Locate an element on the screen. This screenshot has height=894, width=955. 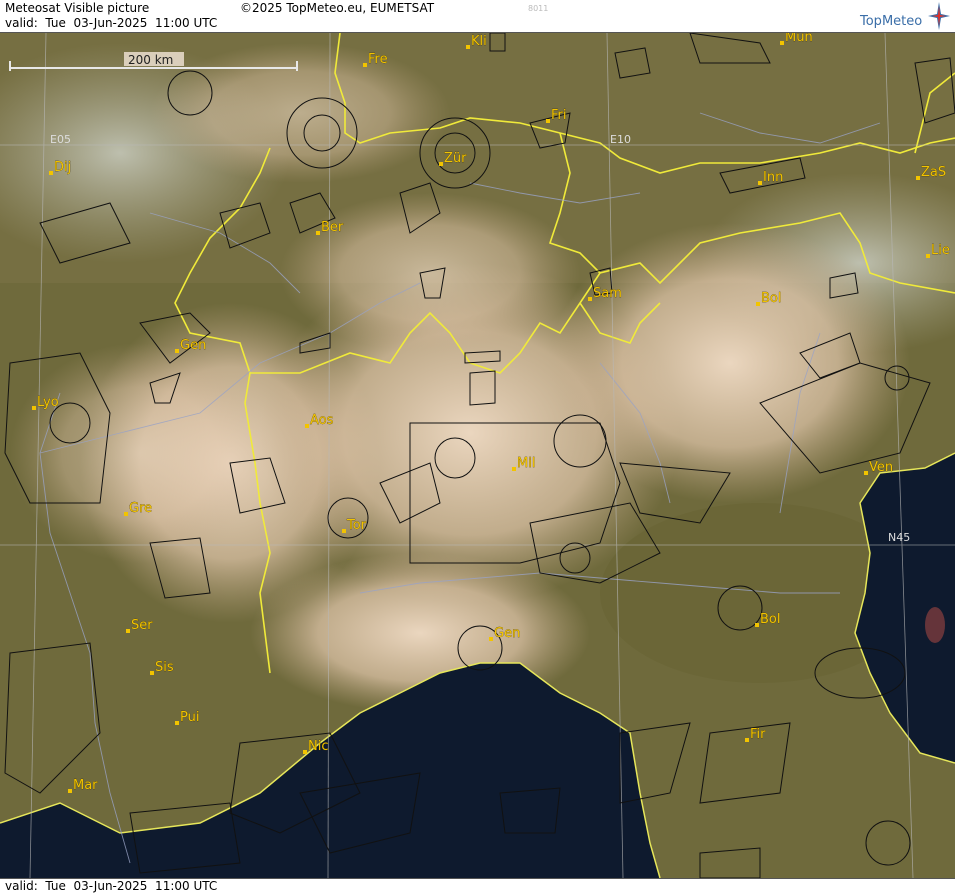
city-label: Ser is located at coordinates (142, 625).